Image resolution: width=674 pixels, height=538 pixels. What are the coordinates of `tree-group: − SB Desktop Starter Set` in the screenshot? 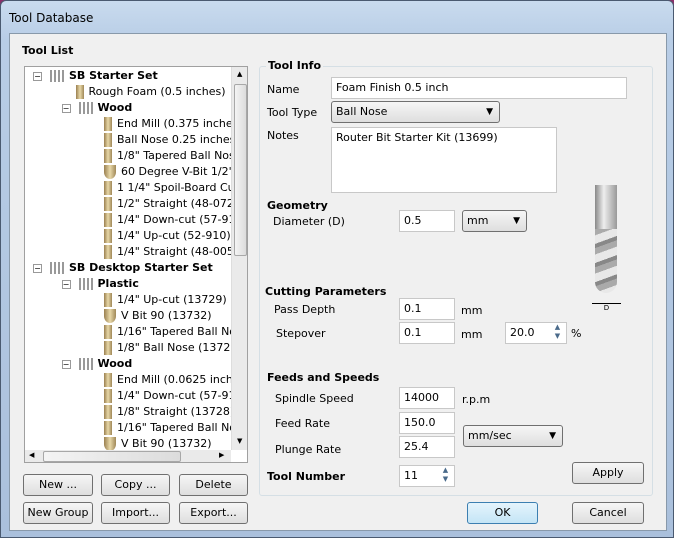 It's located at (123, 268).